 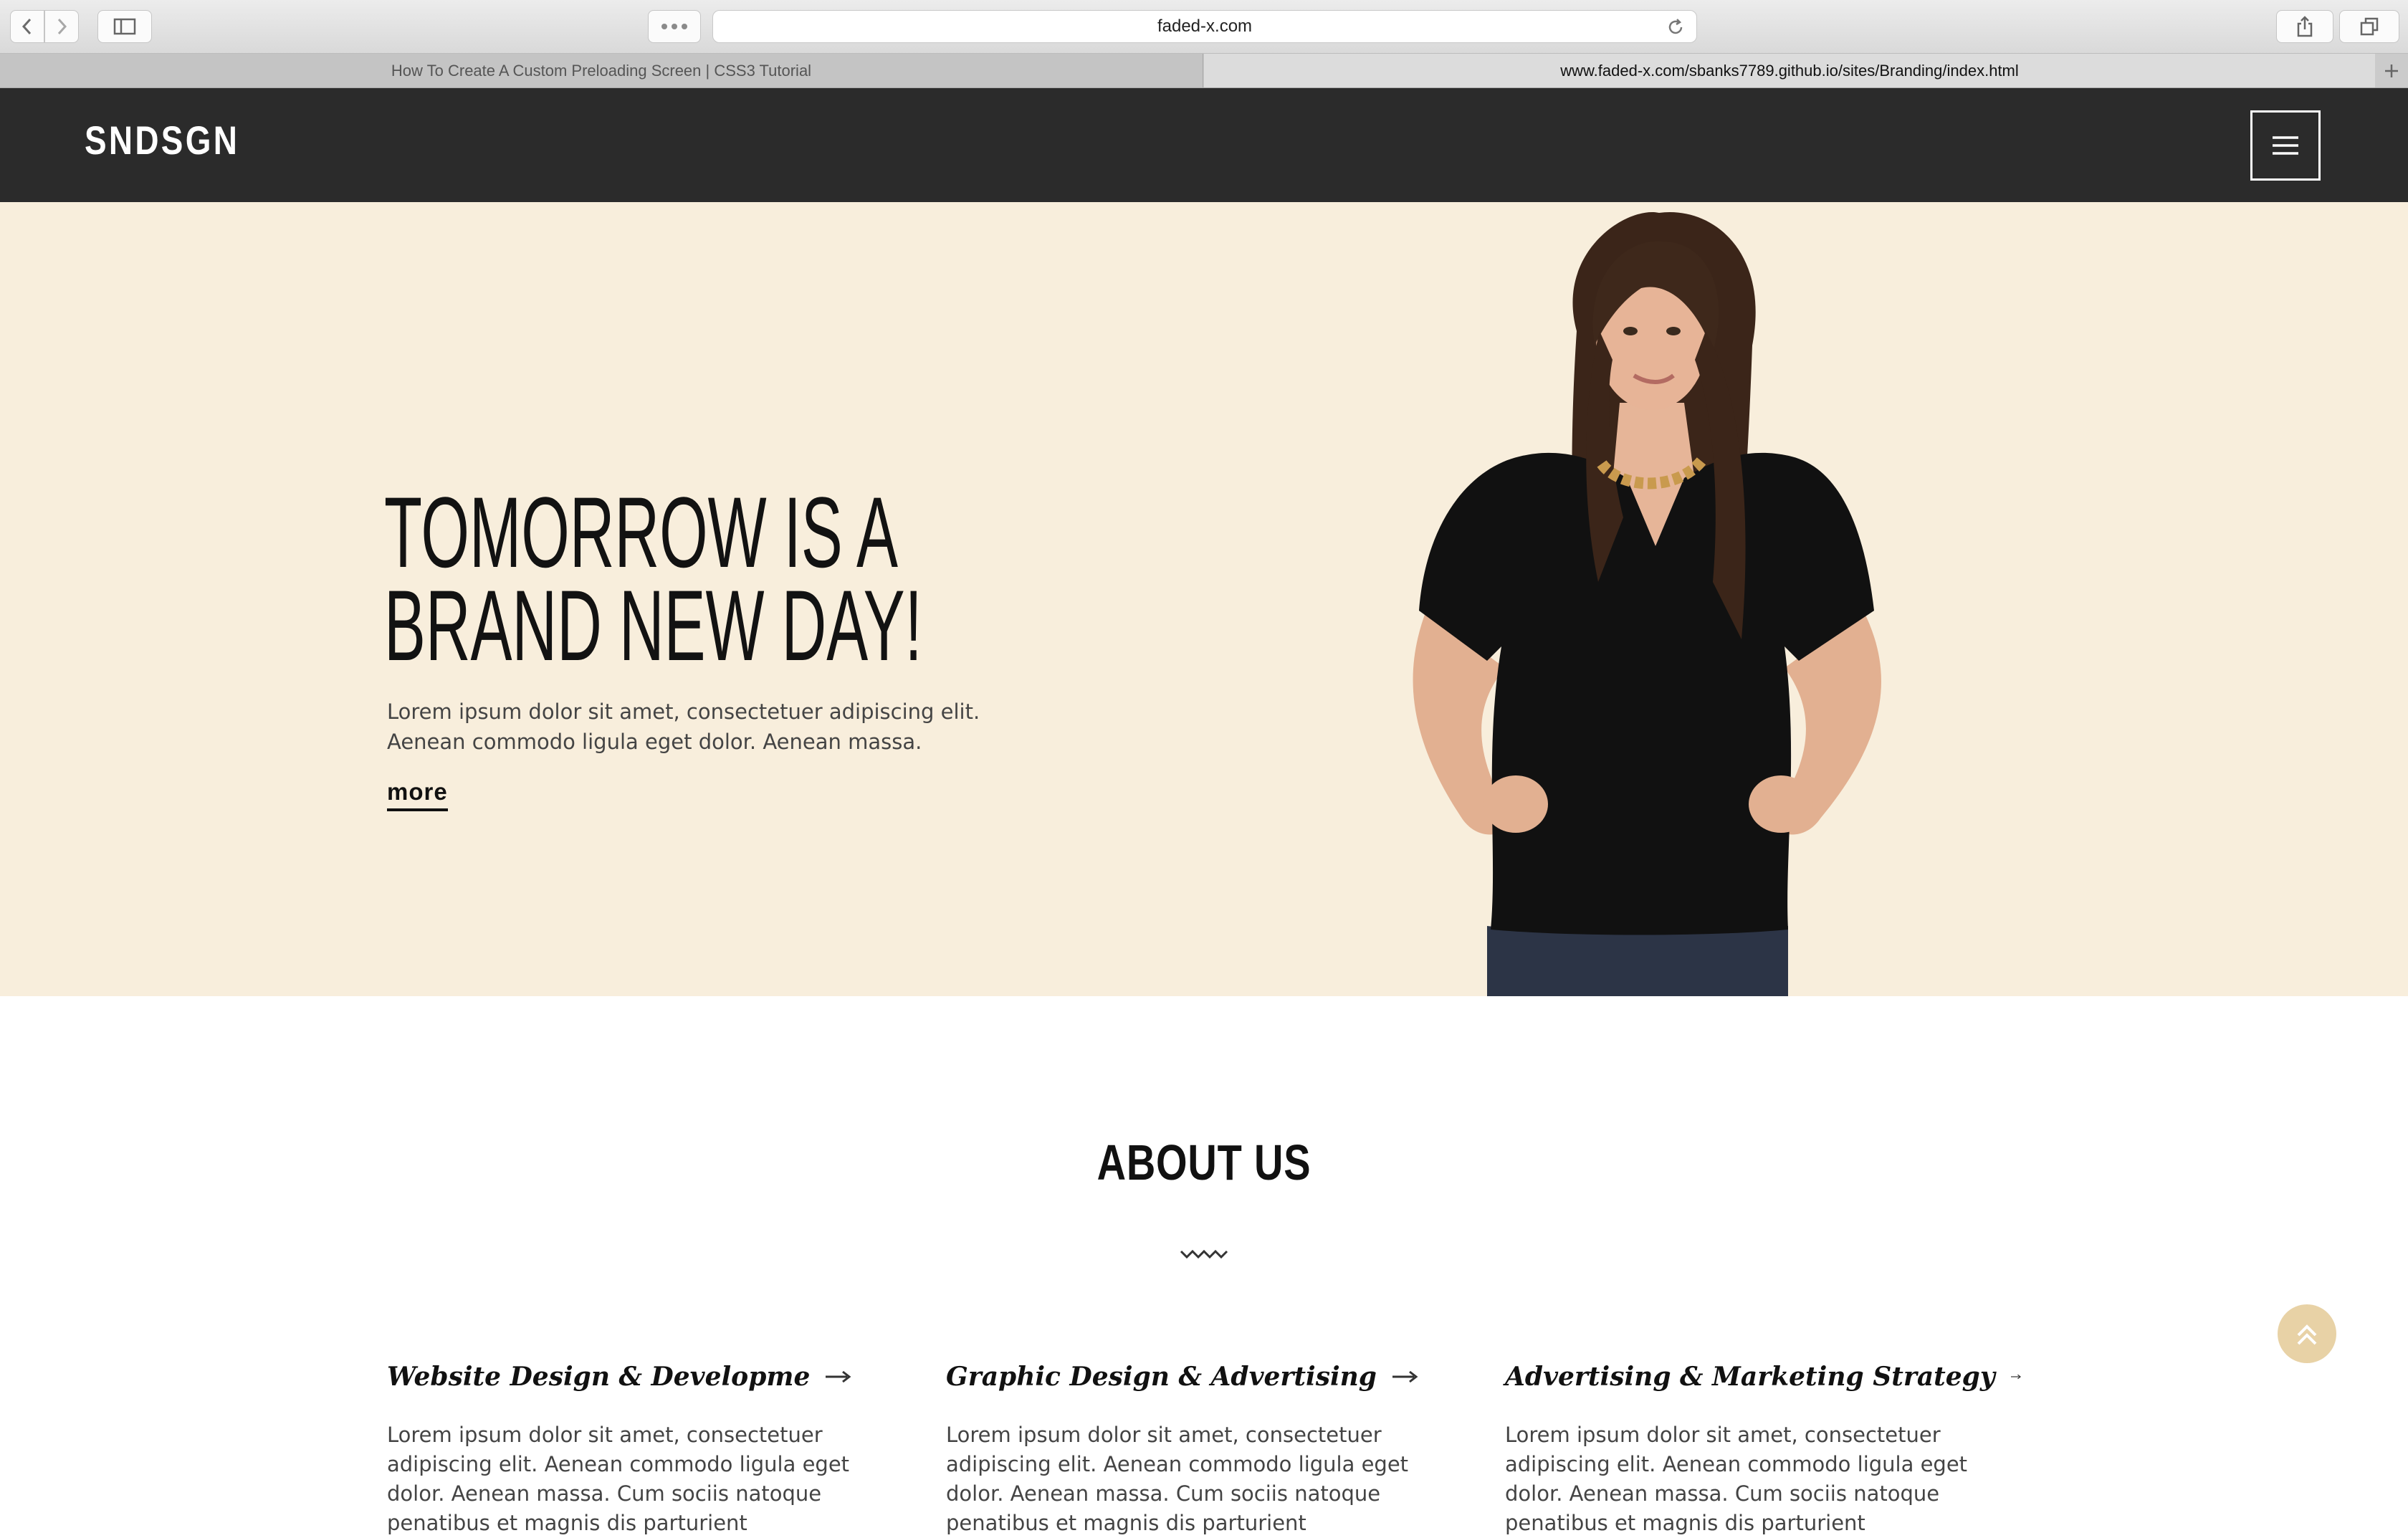 What do you see at coordinates (653, 625) in the screenshot?
I see `hero-title-line: BRAND NEW DAY!` at bounding box center [653, 625].